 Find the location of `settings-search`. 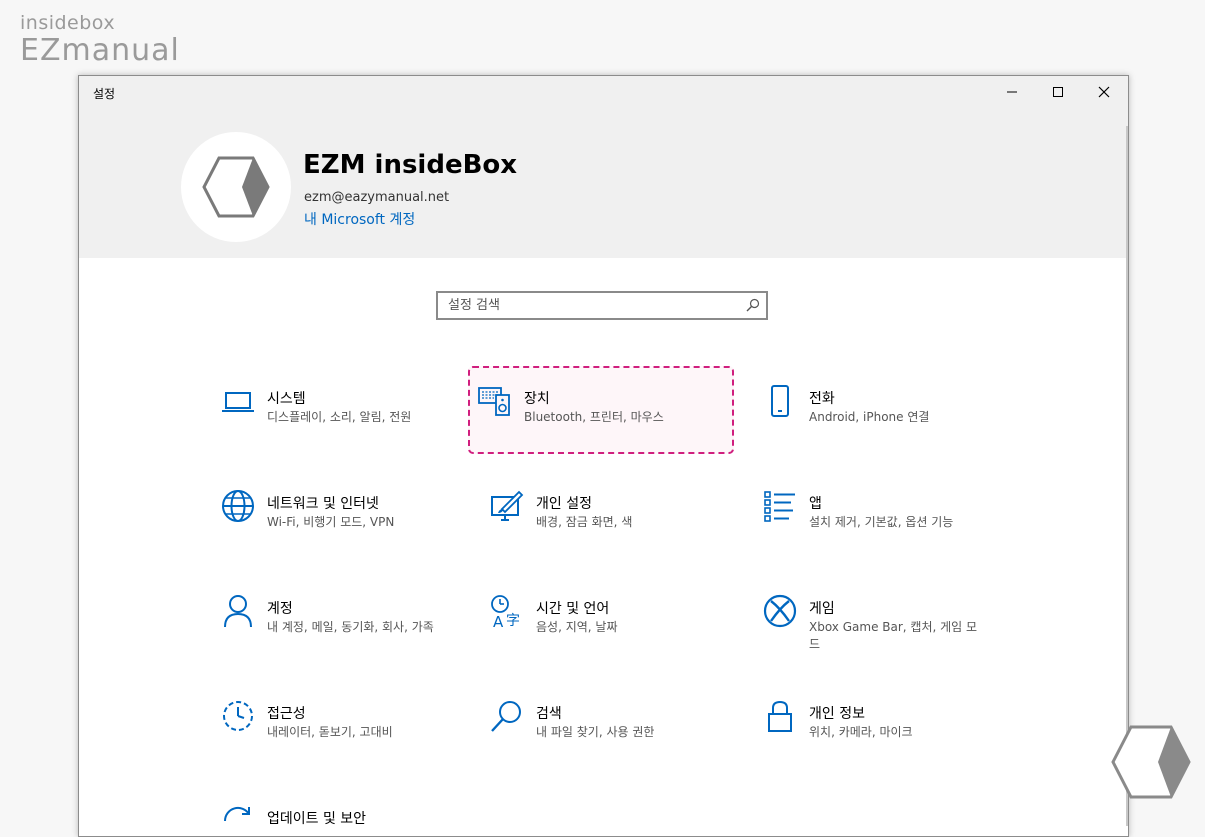

settings-search is located at coordinates (602, 305).